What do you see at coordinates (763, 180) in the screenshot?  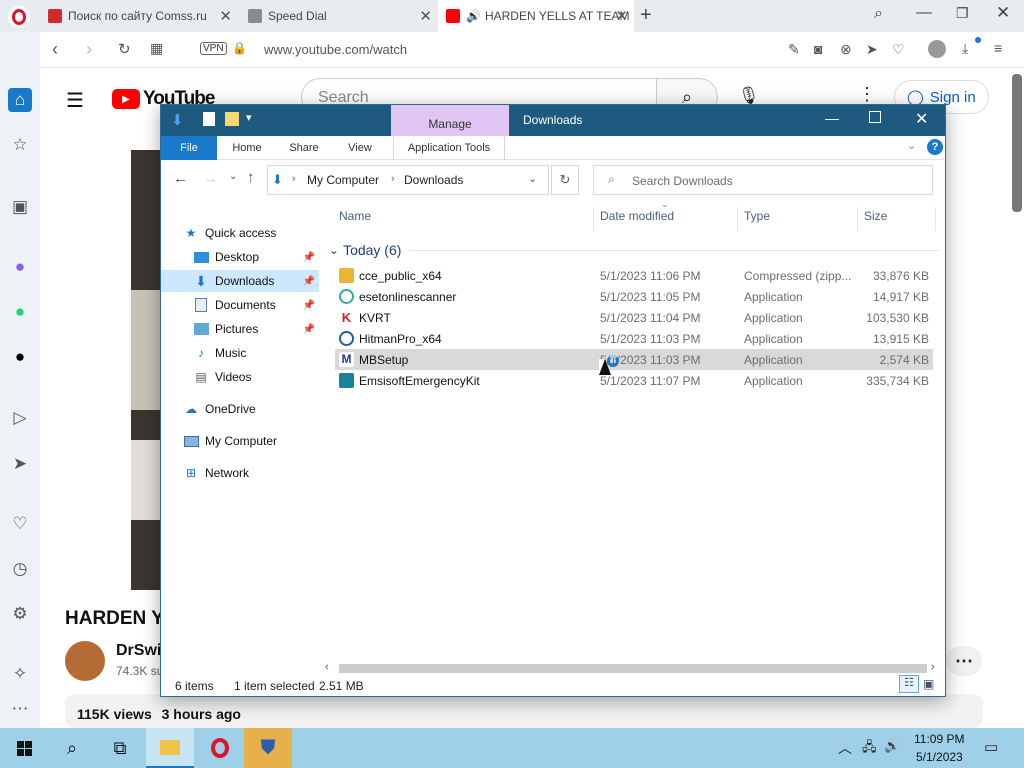 I see `explorer-search-input: ⌕ Search Downloads` at bounding box center [763, 180].